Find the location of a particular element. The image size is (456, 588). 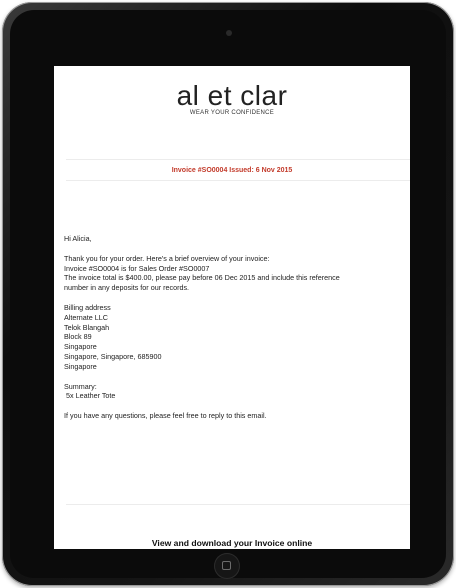

billing-line: Telok Blangah is located at coordinates (87, 327).